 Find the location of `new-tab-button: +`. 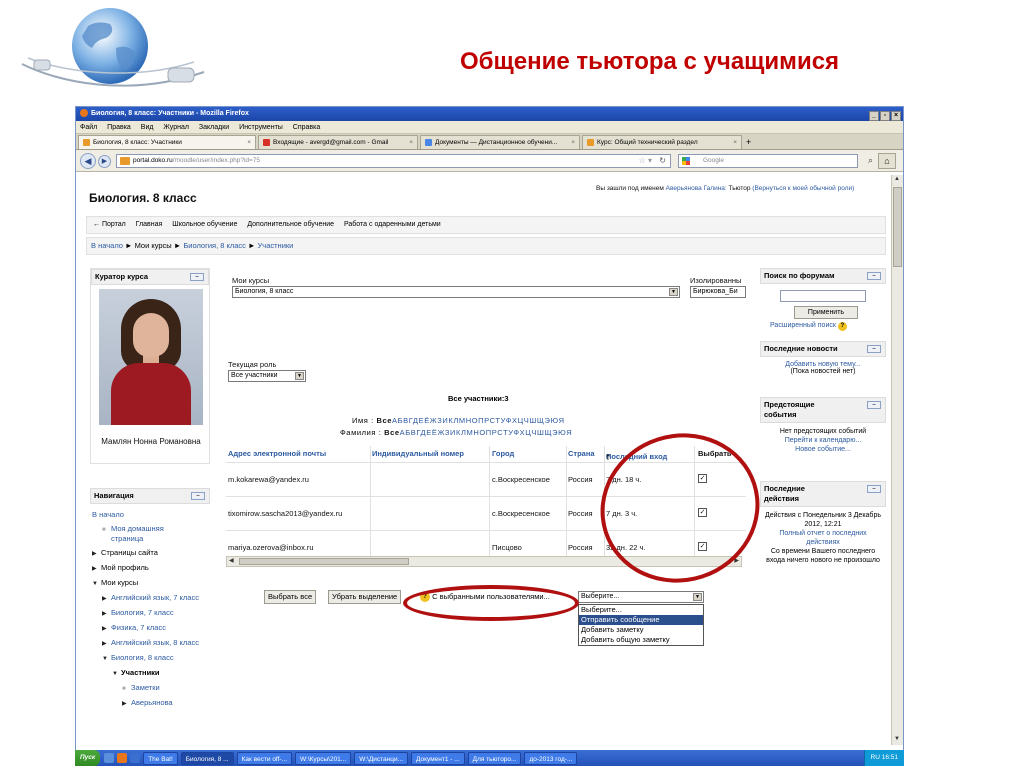

new-tab-button: + is located at coordinates (748, 142).